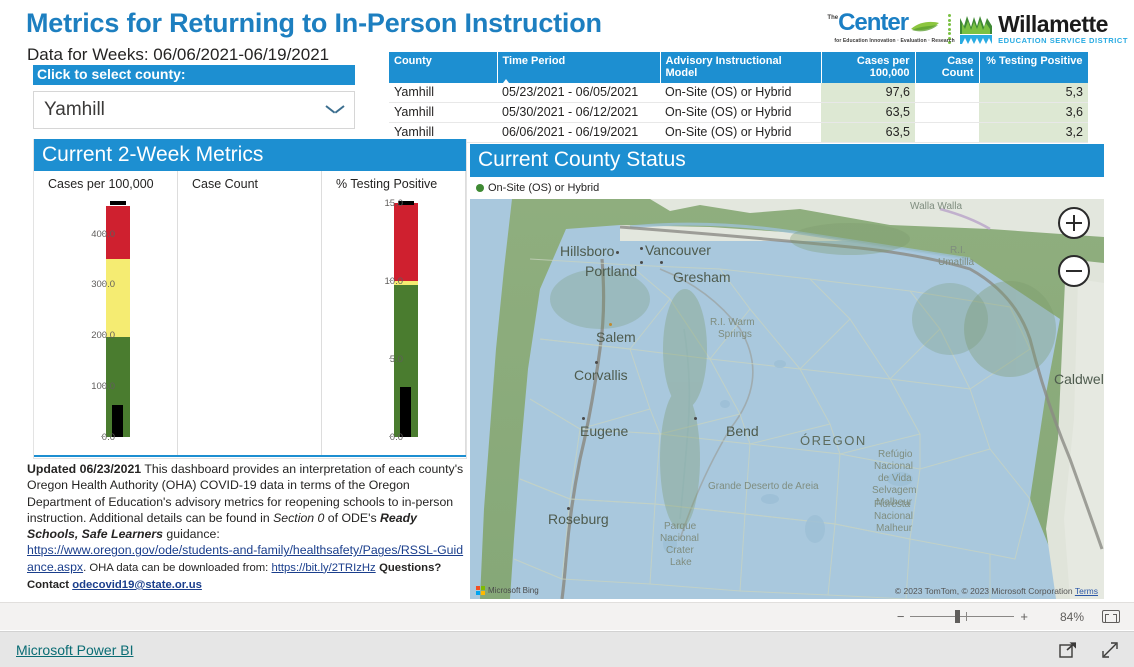 The image size is (1134, 667). Describe the element at coordinates (893, 516) in the screenshot. I see `map-place-label: Nacional` at that location.